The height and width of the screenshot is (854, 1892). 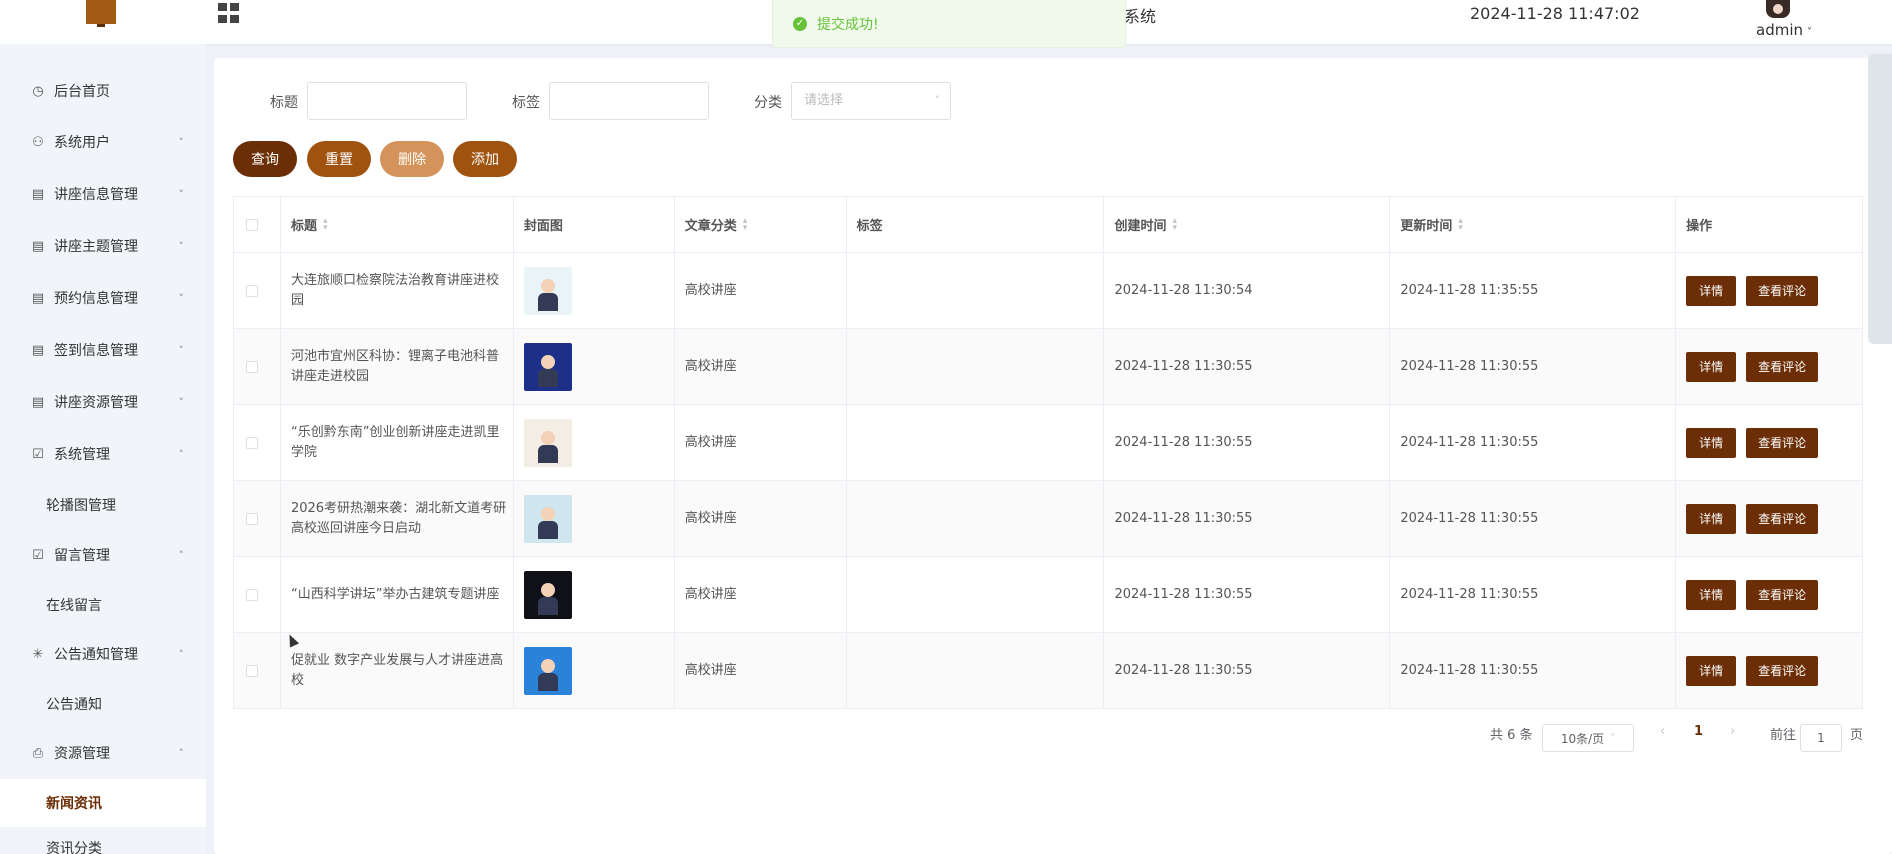 I want to click on select-all-checkbox, so click(x=252, y=224).